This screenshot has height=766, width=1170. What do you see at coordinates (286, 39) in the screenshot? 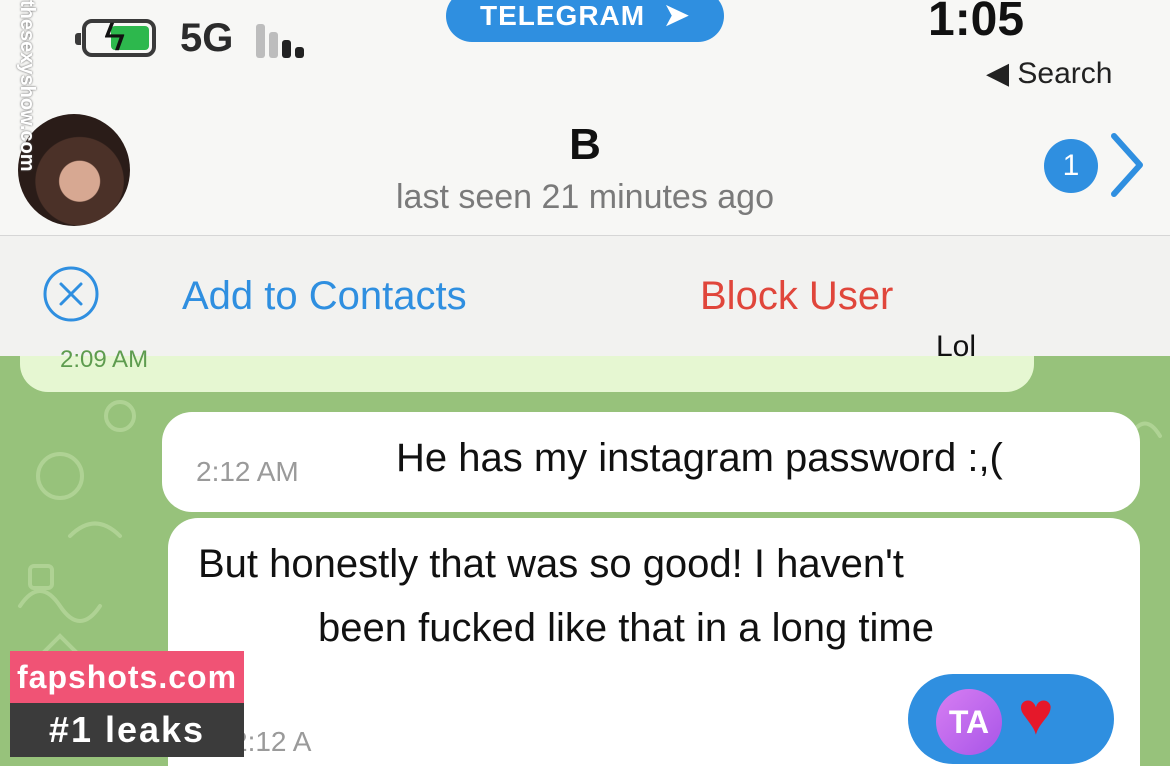
I see `signal-icon` at bounding box center [286, 39].